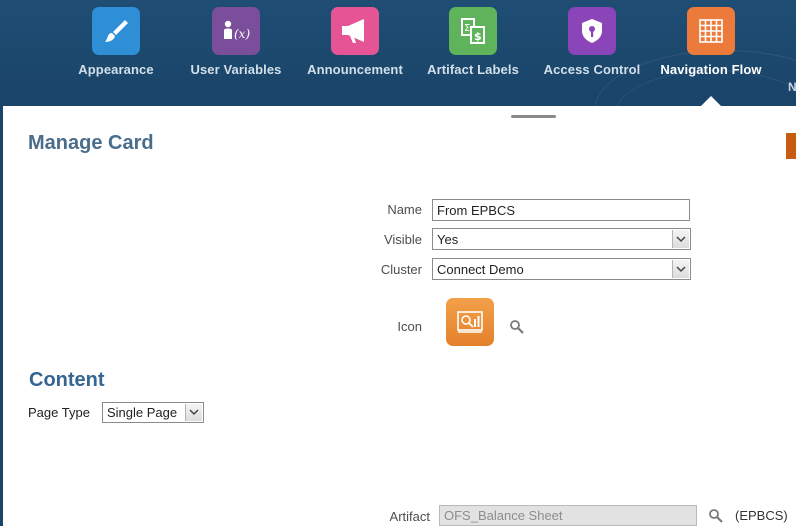 This screenshot has width=796, height=529. I want to click on name-label: Name, so click(404, 209).